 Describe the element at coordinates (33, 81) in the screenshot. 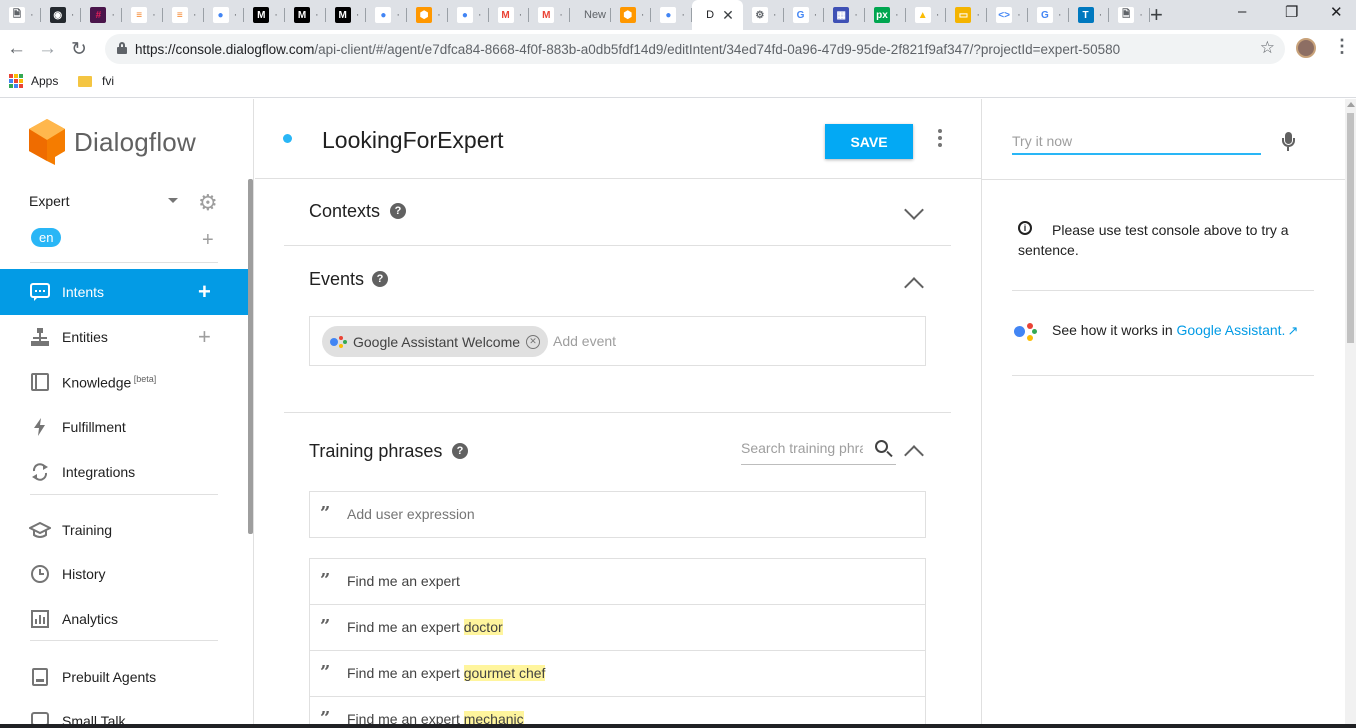

I see `bookmark-apps: Apps` at that location.